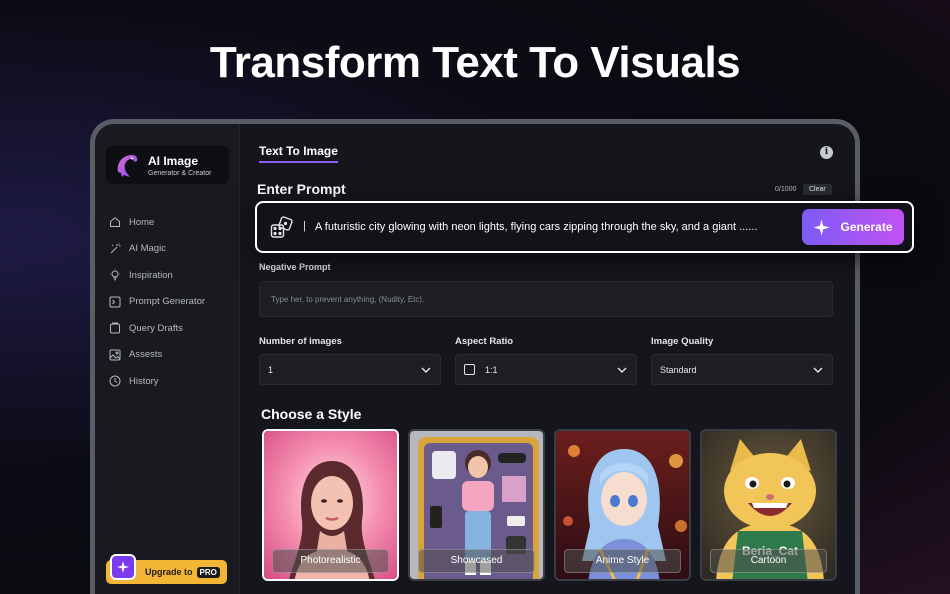 Image resolution: width=950 pixels, height=594 pixels. Describe the element at coordinates (115, 355) in the screenshot. I see `image-icon` at that location.